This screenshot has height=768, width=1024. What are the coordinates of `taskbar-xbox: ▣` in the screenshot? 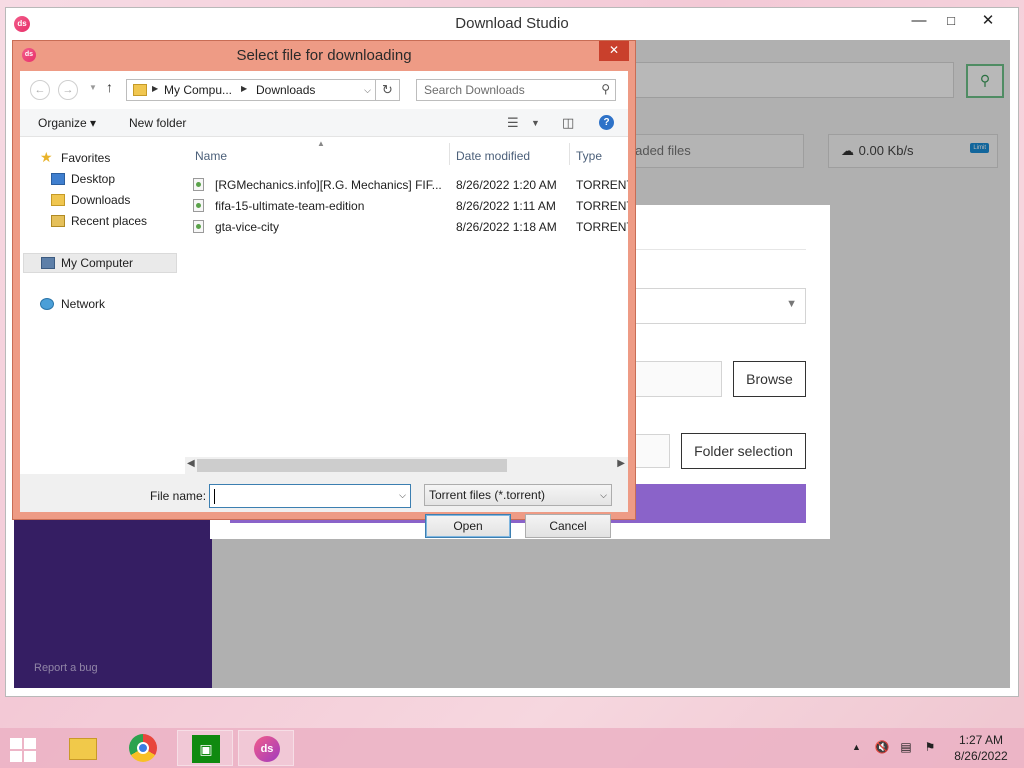 It's located at (205, 748).